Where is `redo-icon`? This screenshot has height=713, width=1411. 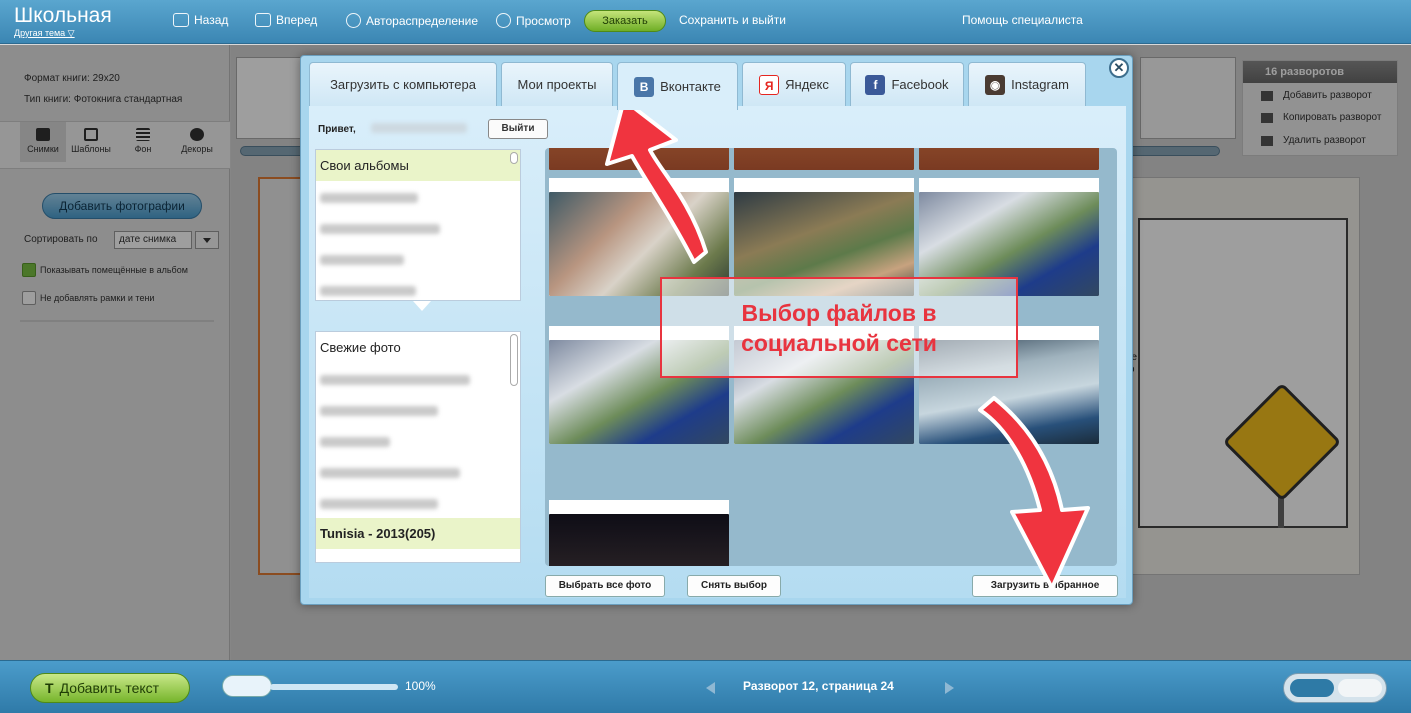
redo-icon is located at coordinates (263, 20).